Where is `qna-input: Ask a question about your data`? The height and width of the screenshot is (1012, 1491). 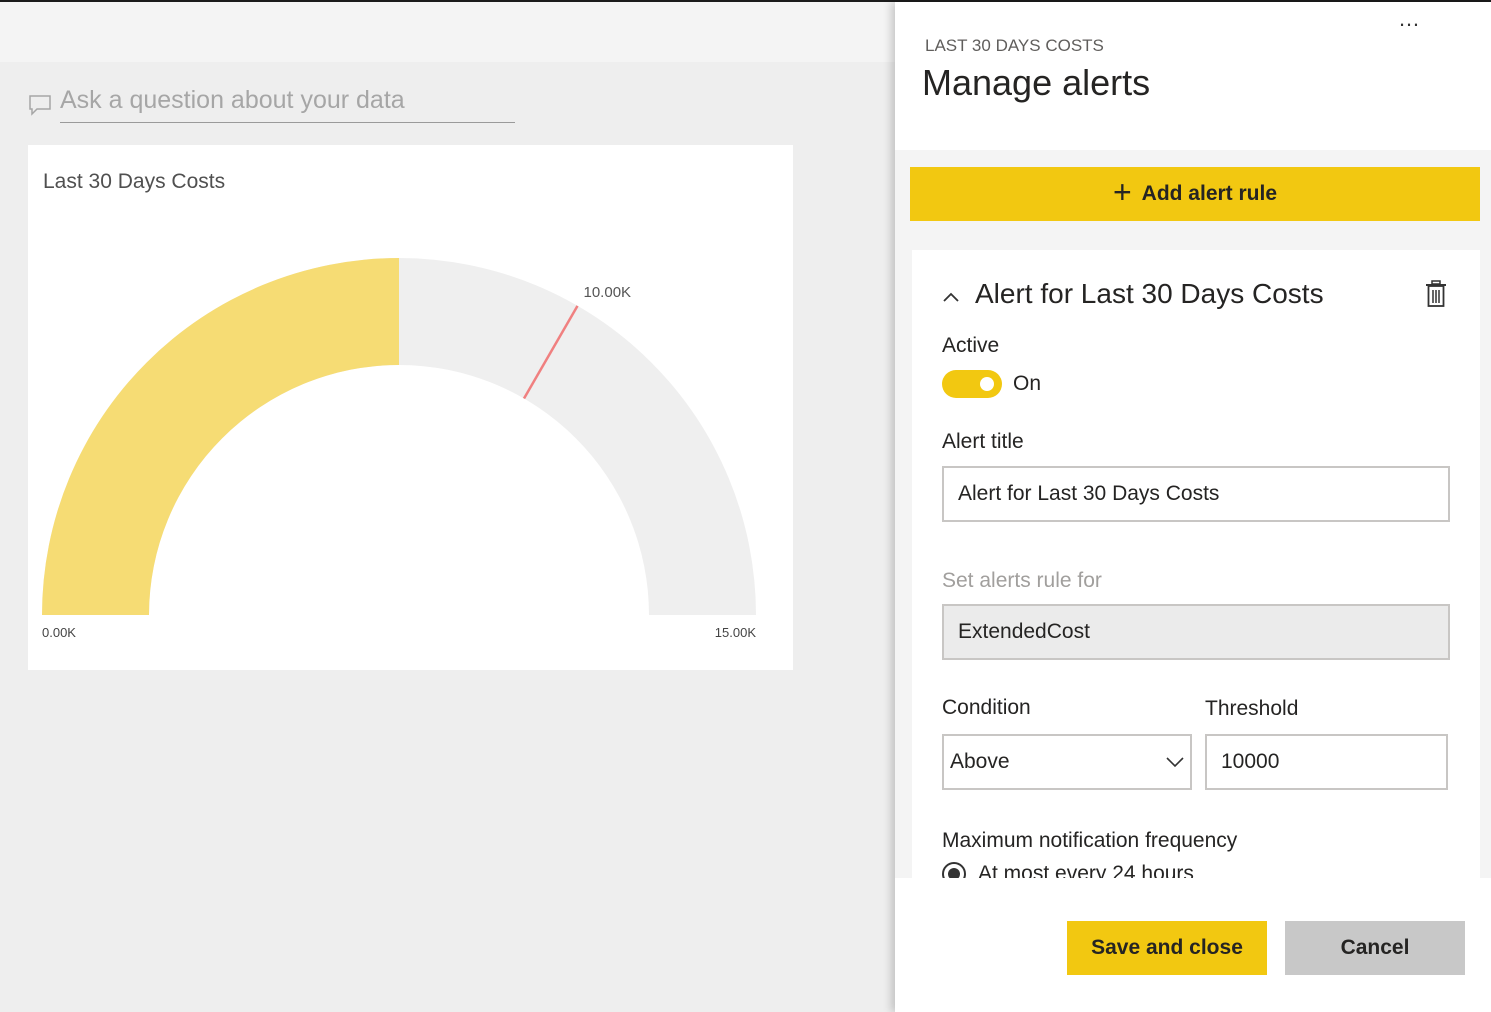
qna-input: Ask a question about your data is located at coordinates (232, 100).